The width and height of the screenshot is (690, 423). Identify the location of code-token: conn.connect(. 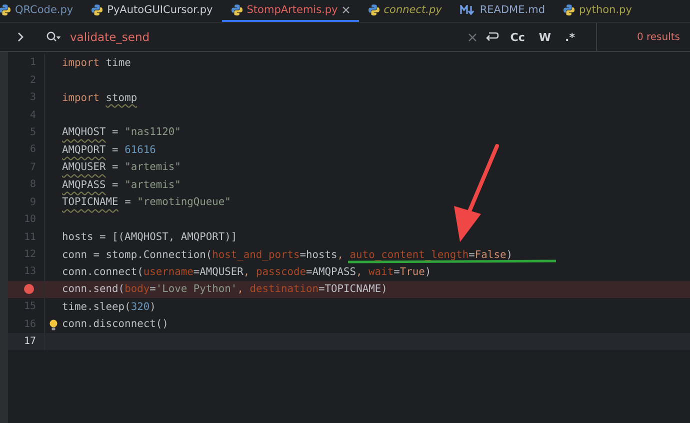
(103, 272).